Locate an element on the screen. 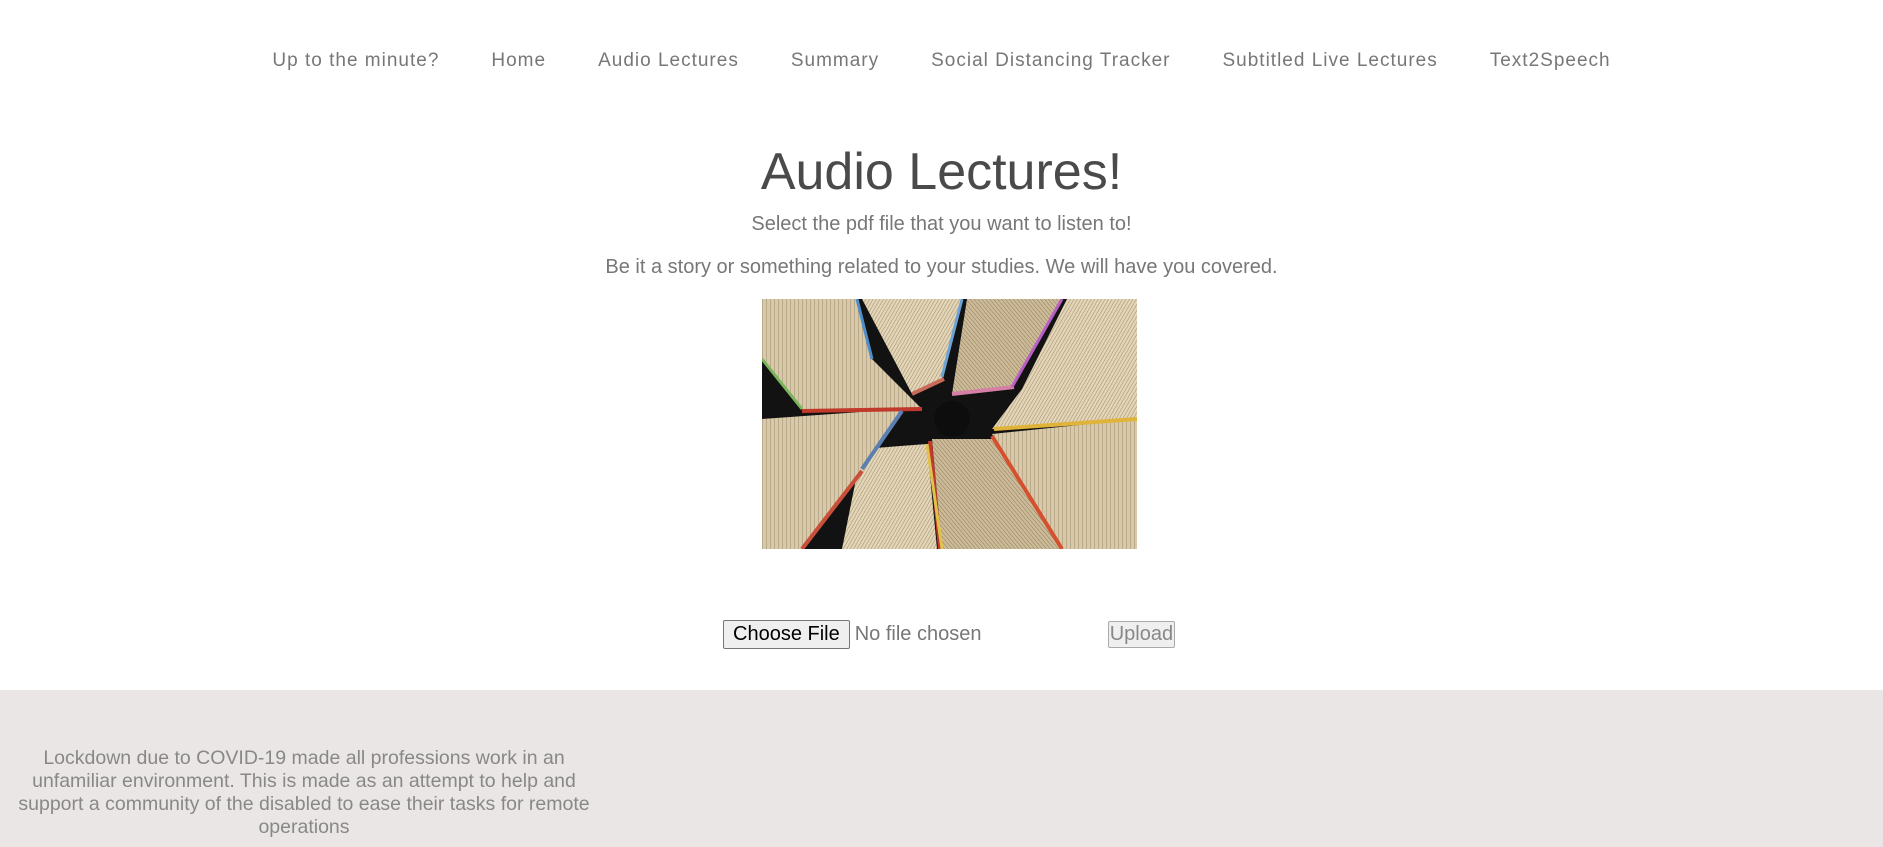 Image resolution: width=1883 pixels, height=847 pixels. upload-form: Choose File No file chosen Upload is located at coordinates (949, 634).